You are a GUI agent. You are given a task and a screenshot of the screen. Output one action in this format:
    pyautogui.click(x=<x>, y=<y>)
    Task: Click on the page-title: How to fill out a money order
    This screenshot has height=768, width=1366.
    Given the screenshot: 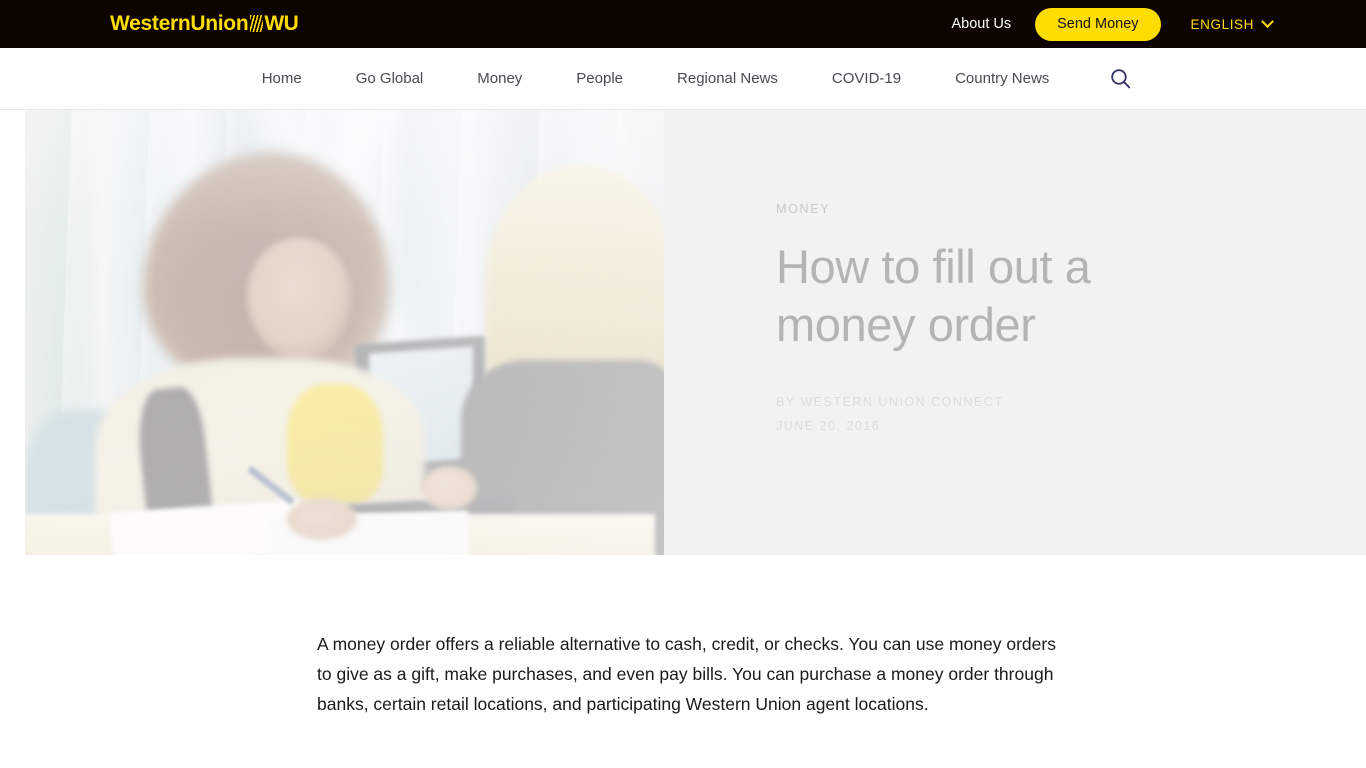 What is the action you would take?
    pyautogui.click(x=933, y=295)
    